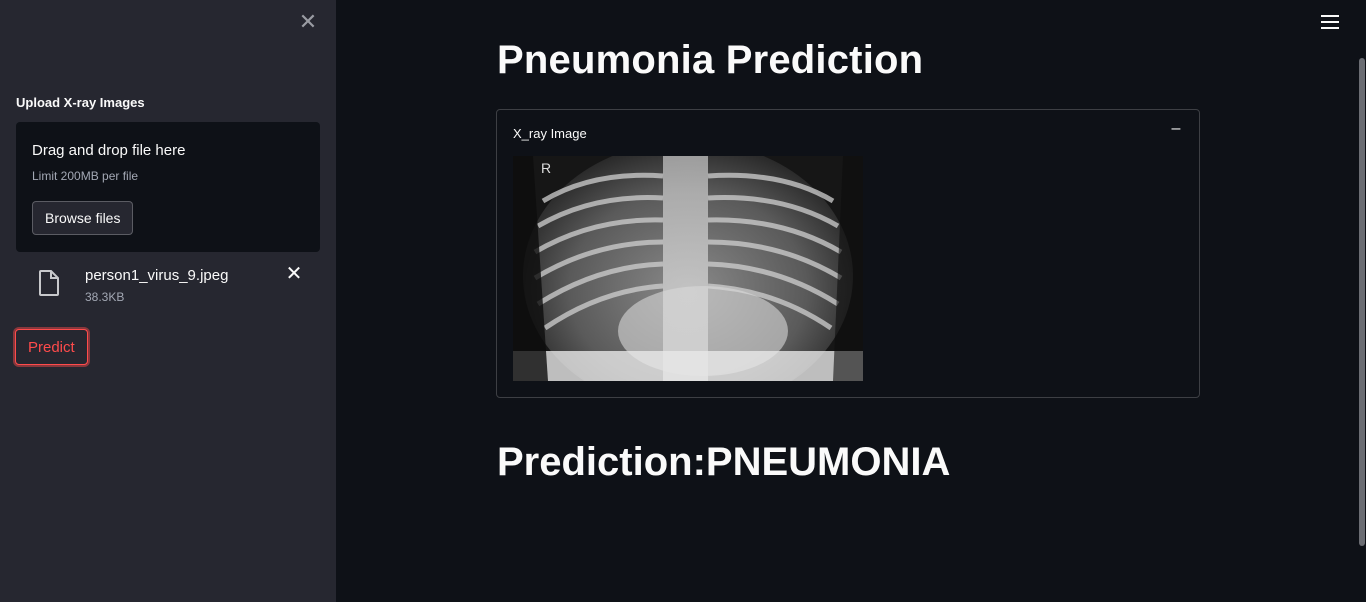 The width and height of the screenshot is (1366, 602). What do you see at coordinates (550, 133) in the screenshot?
I see `expander-header: X_ray Image` at bounding box center [550, 133].